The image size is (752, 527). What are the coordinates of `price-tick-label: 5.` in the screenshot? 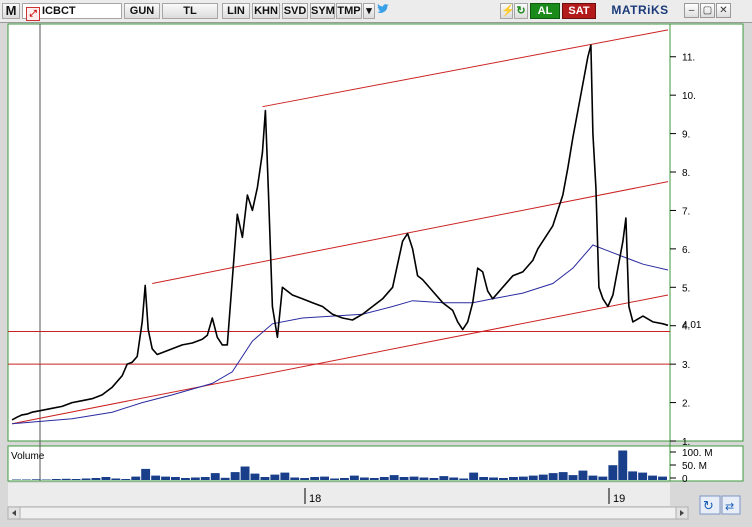 It's located at (686, 288).